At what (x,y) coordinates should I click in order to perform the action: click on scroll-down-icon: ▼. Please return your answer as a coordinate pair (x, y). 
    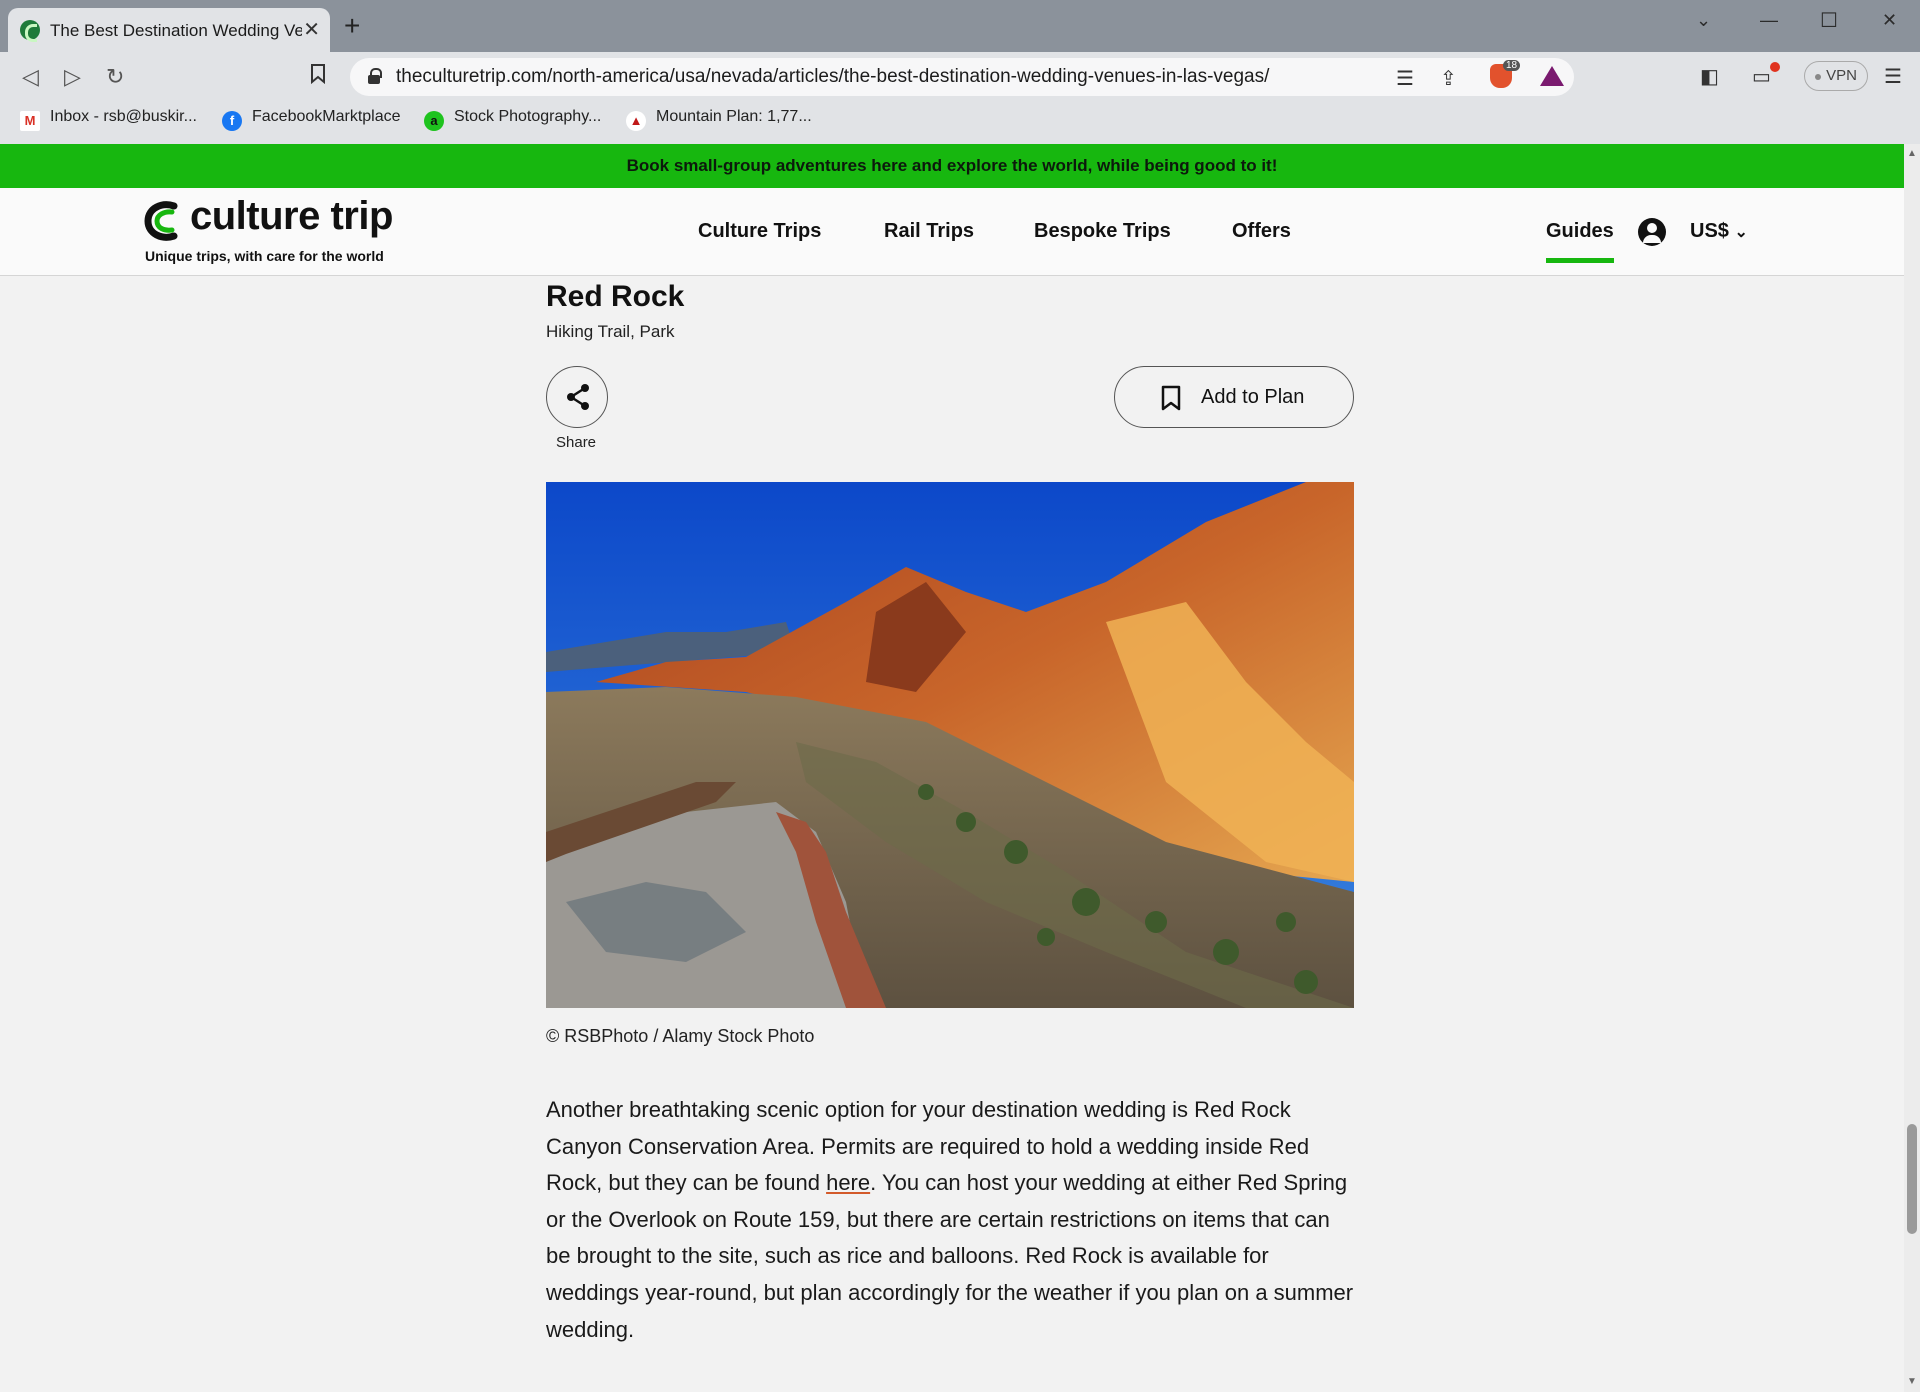
    Looking at the image, I should click on (1912, 1381).